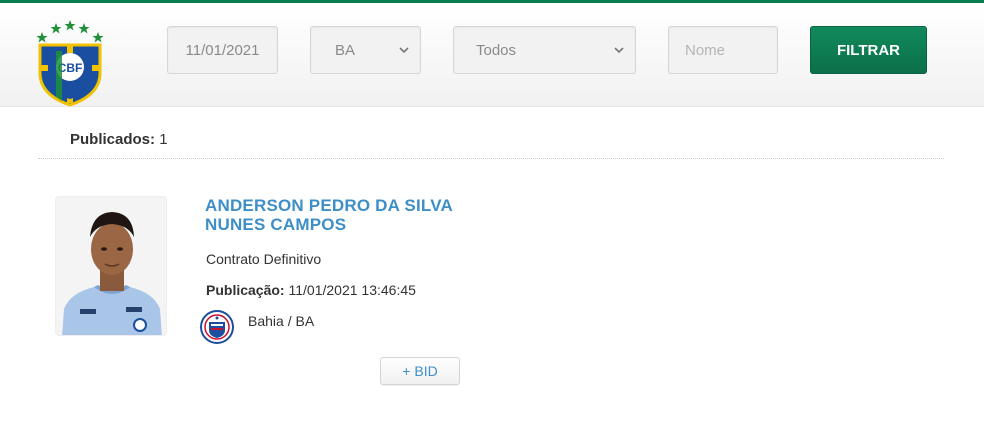 This screenshot has height=448, width=984. Describe the element at coordinates (111, 266) in the screenshot. I see `athlete-photo` at that location.